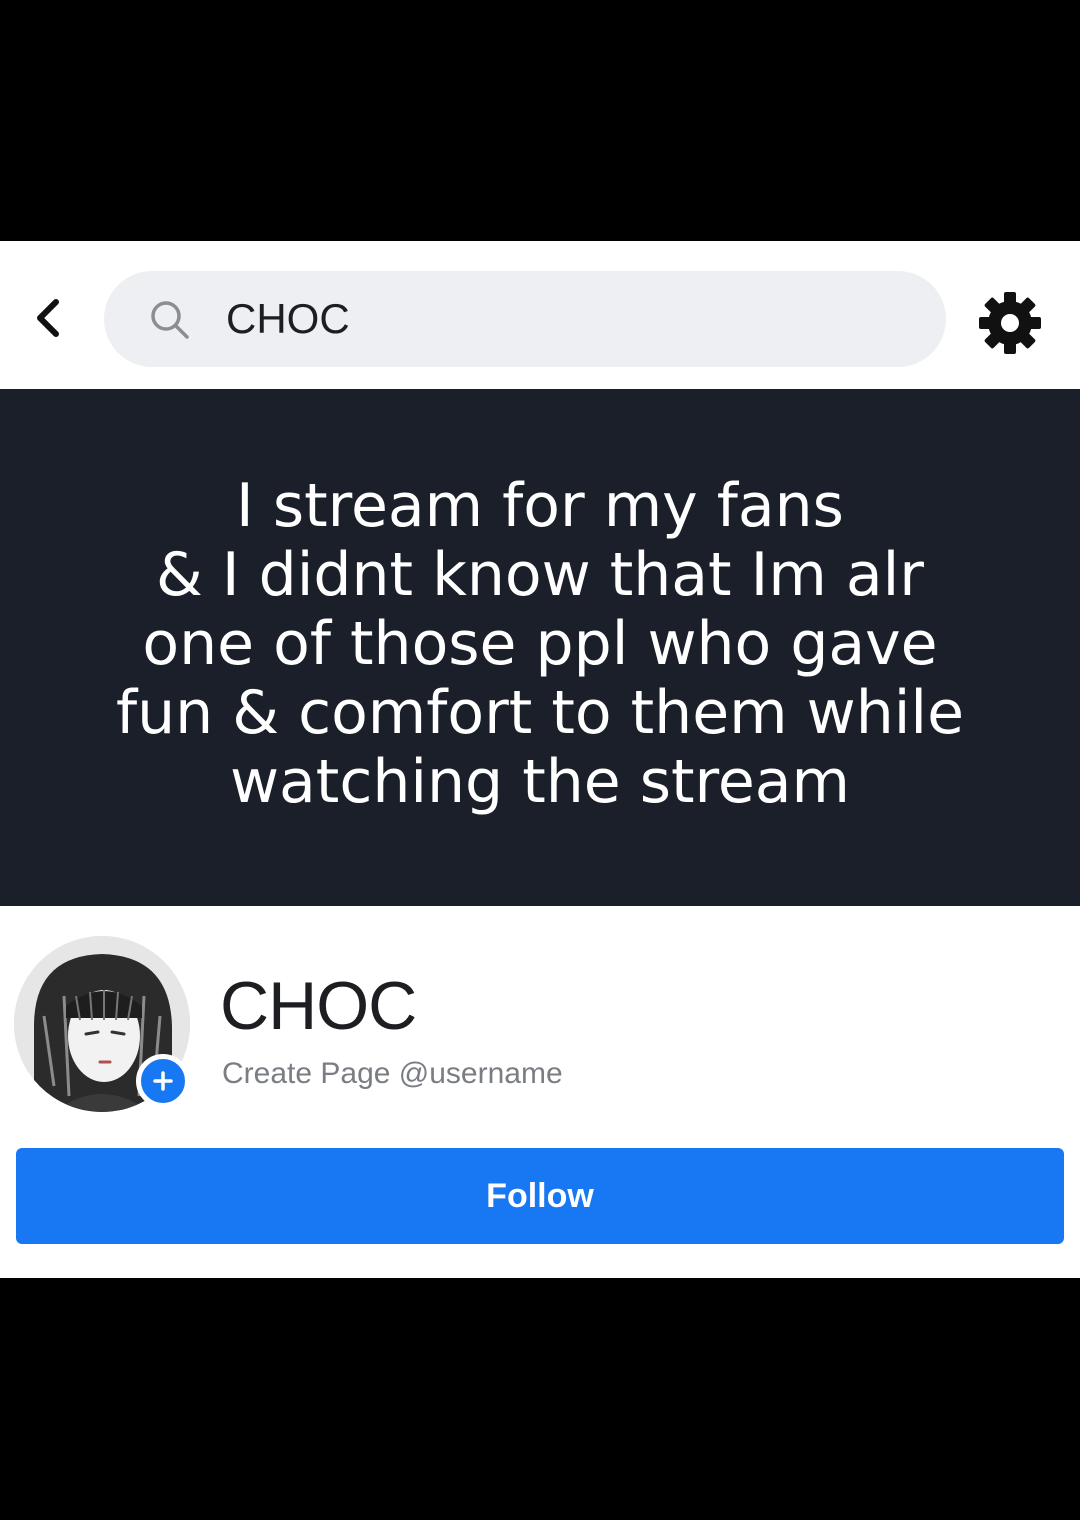 This screenshot has height=1520, width=1080. What do you see at coordinates (540, 713) in the screenshot?
I see `cover-line: fun & comfort to them while` at bounding box center [540, 713].